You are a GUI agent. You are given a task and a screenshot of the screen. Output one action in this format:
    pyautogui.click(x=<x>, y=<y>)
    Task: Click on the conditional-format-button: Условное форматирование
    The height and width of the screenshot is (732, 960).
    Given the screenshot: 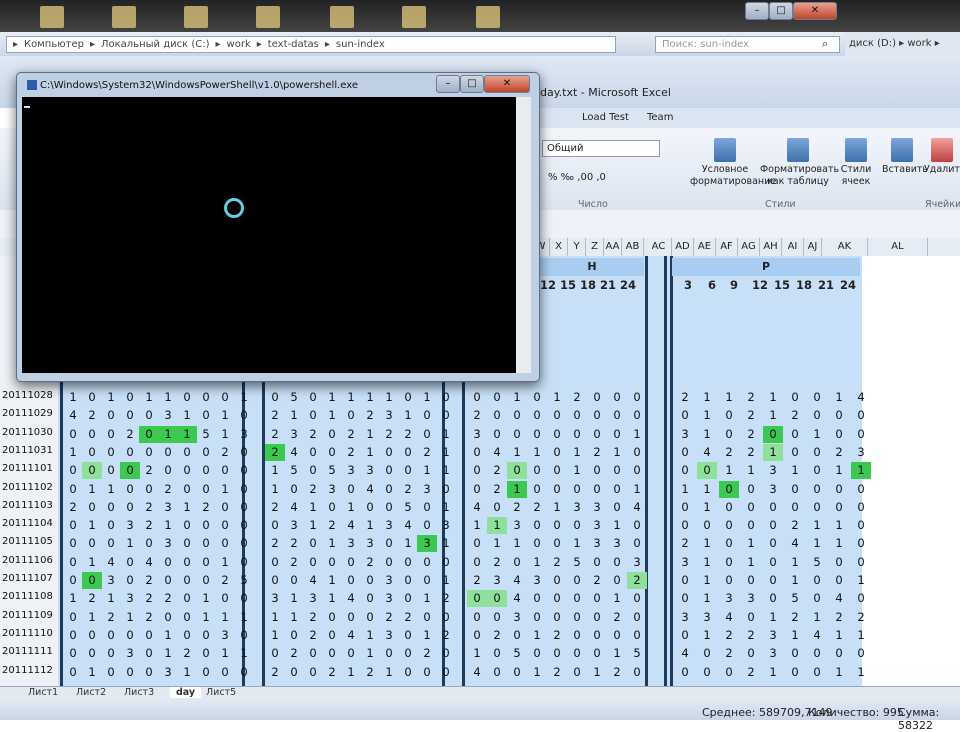 What is the action you would take?
    pyautogui.click(x=733, y=163)
    